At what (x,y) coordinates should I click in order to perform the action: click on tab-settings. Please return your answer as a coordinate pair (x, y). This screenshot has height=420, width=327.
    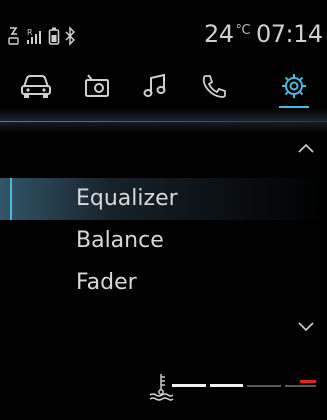
    Looking at the image, I should click on (294, 87).